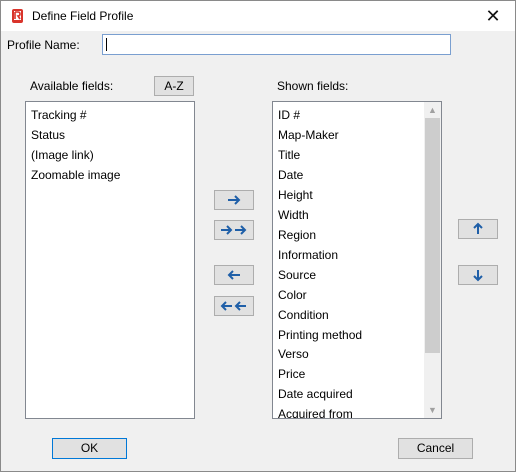 The image size is (516, 472). I want to click on vertical-scrollbar: ▲ ▼, so click(432, 260).